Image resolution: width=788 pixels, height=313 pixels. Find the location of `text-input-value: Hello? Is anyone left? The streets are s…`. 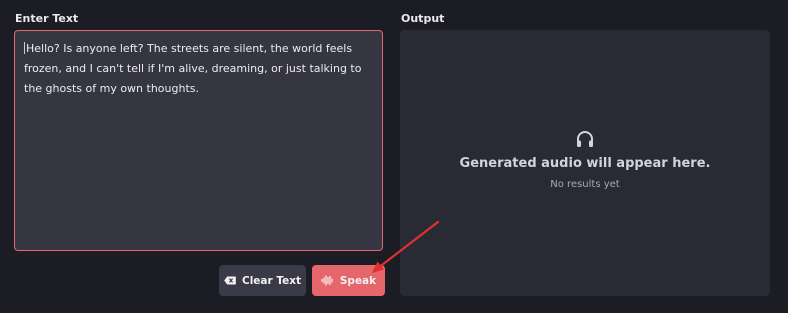

text-input-value: Hello? Is anyone left? The streets are s… is located at coordinates (194, 68).